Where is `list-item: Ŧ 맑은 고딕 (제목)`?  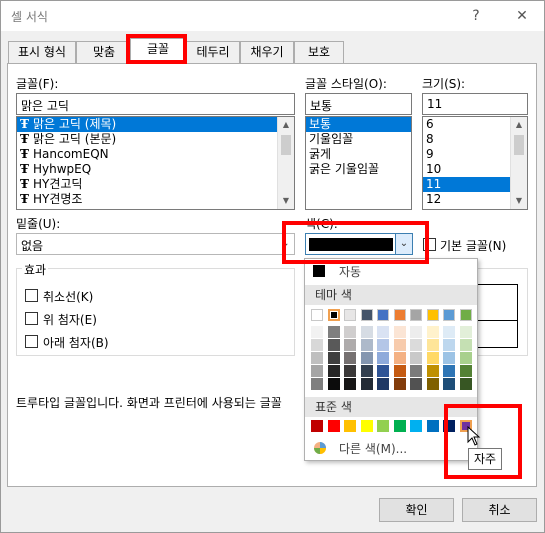 list-item: Ŧ 맑은 고딕 (제목) is located at coordinates (155, 124).